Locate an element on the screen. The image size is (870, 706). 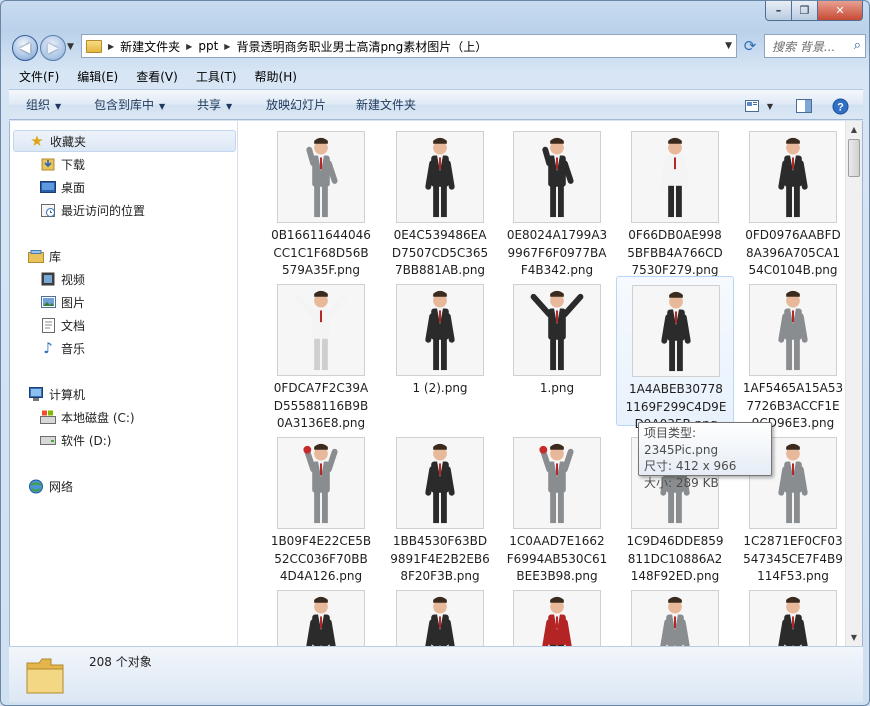
back-arrow-icon: ◀ is located at coordinates (25, 48).